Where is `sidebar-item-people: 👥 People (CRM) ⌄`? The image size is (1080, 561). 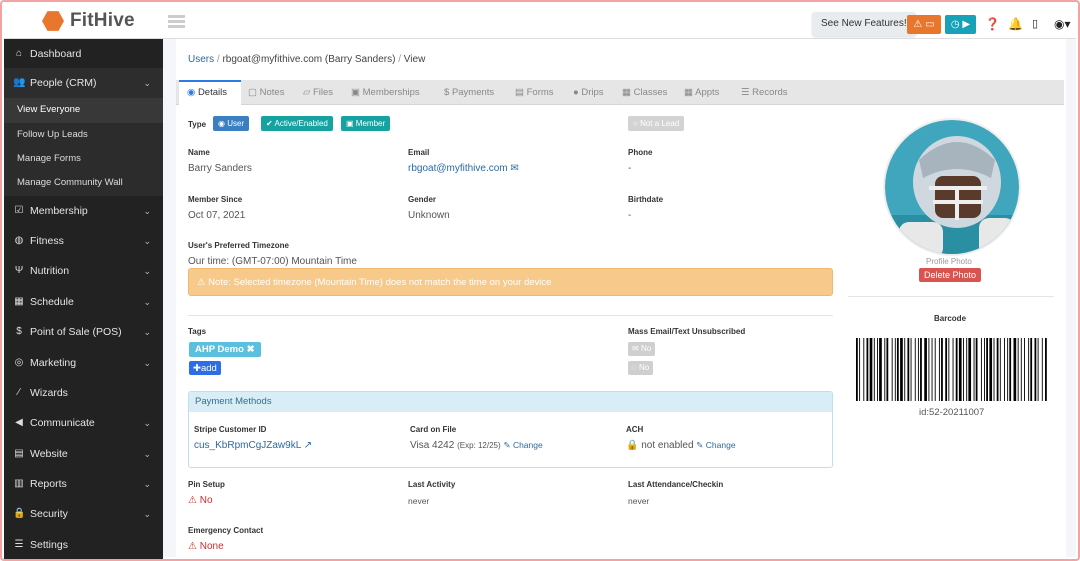
sidebar-item-people: 👥 People (CRM) ⌄ is located at coordinates (83, 83).